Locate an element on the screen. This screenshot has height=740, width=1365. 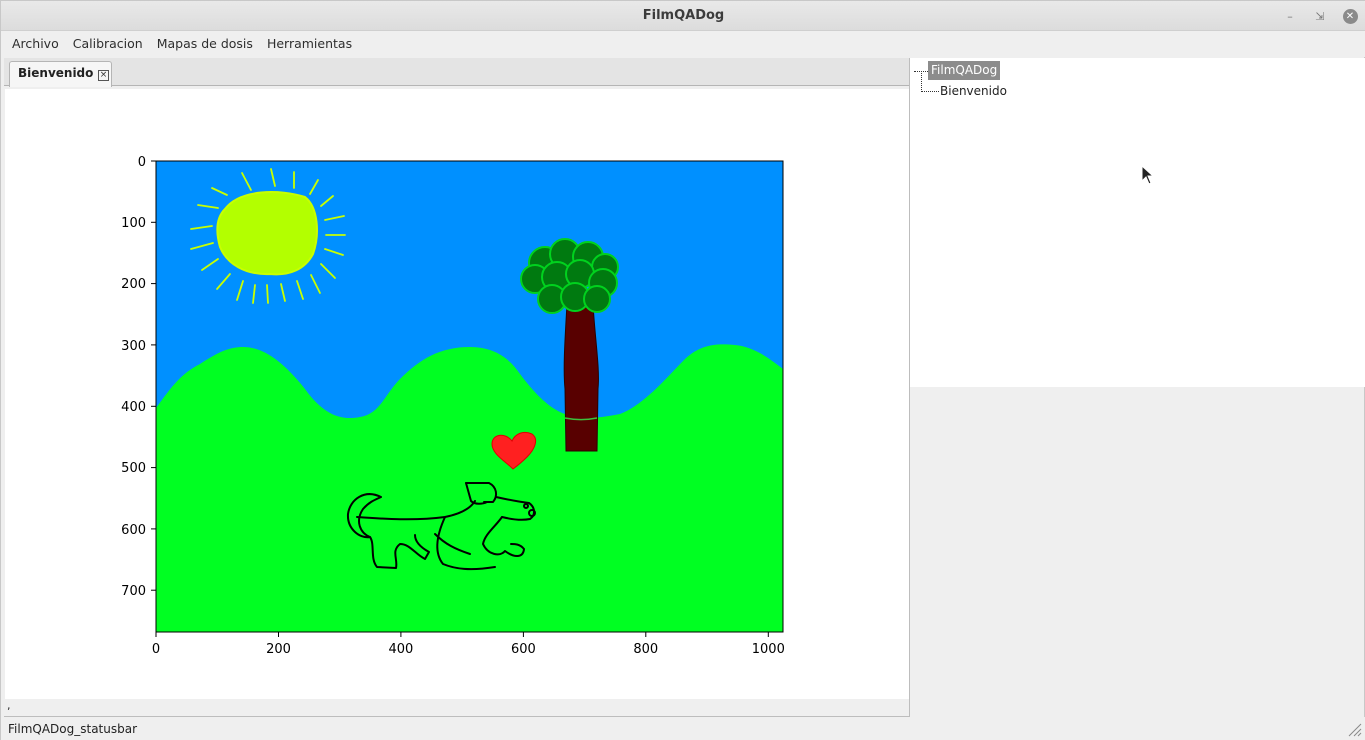
y-tick-label: 400 is located at coordinates (133, 407).